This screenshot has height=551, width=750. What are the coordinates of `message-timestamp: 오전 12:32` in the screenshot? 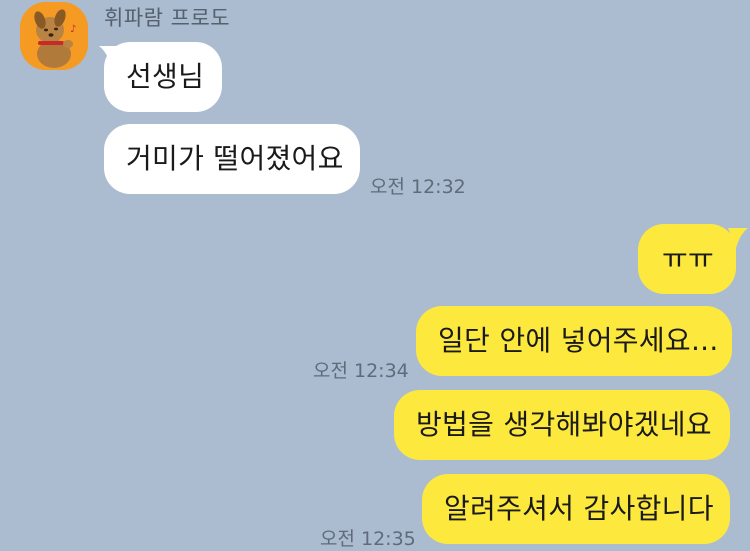 It's located at (418, 187).